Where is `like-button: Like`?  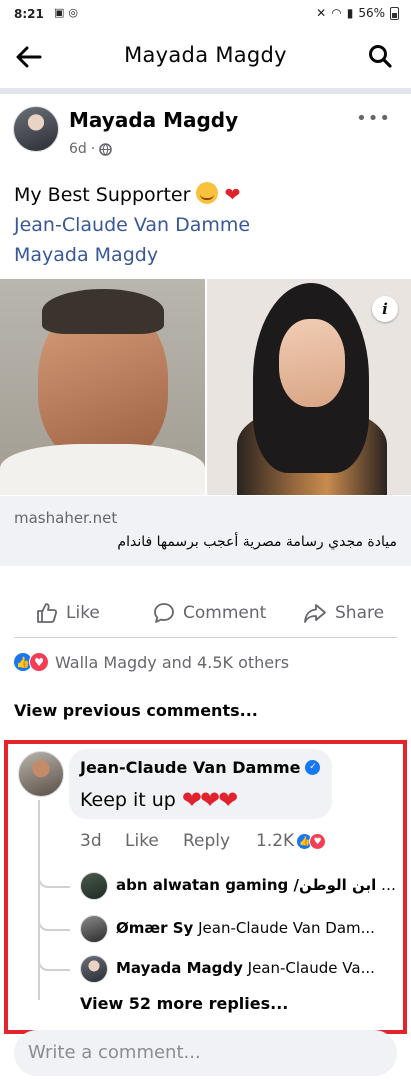
like-button: Like is located at coordinates (68, 613).